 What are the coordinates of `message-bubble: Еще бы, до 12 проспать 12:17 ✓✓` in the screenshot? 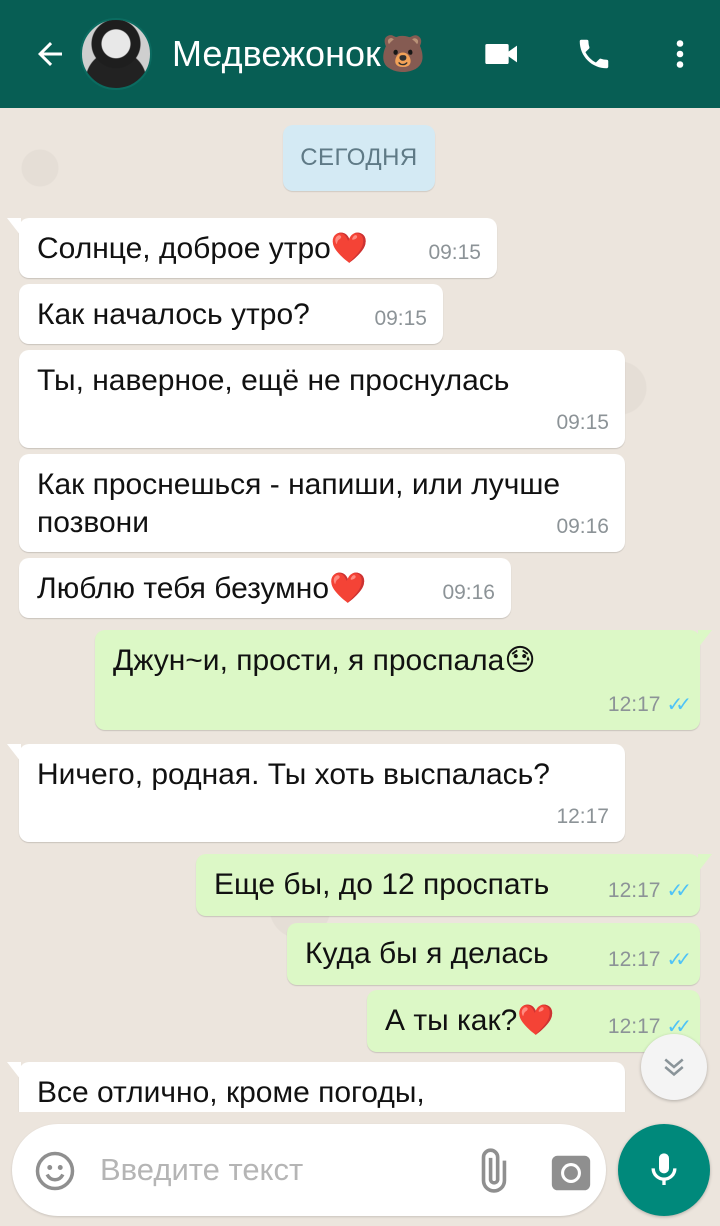 It's located at (454, 885).